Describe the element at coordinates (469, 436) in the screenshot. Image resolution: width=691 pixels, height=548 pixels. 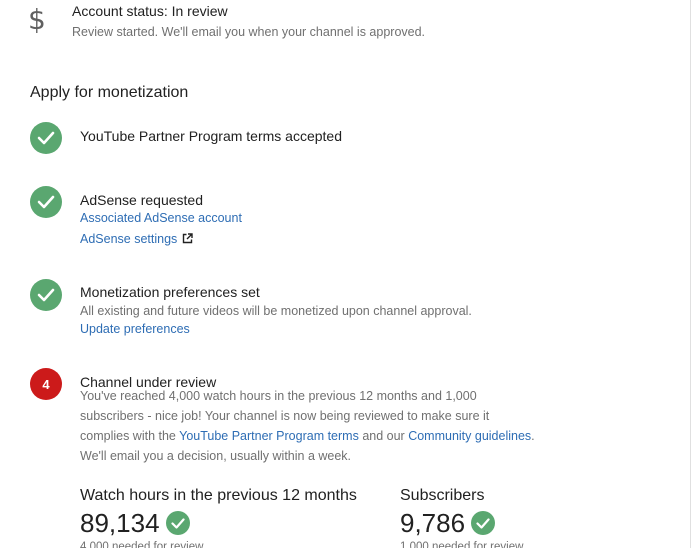
I see `community-guidelines-link: Community guidelines` at that location.